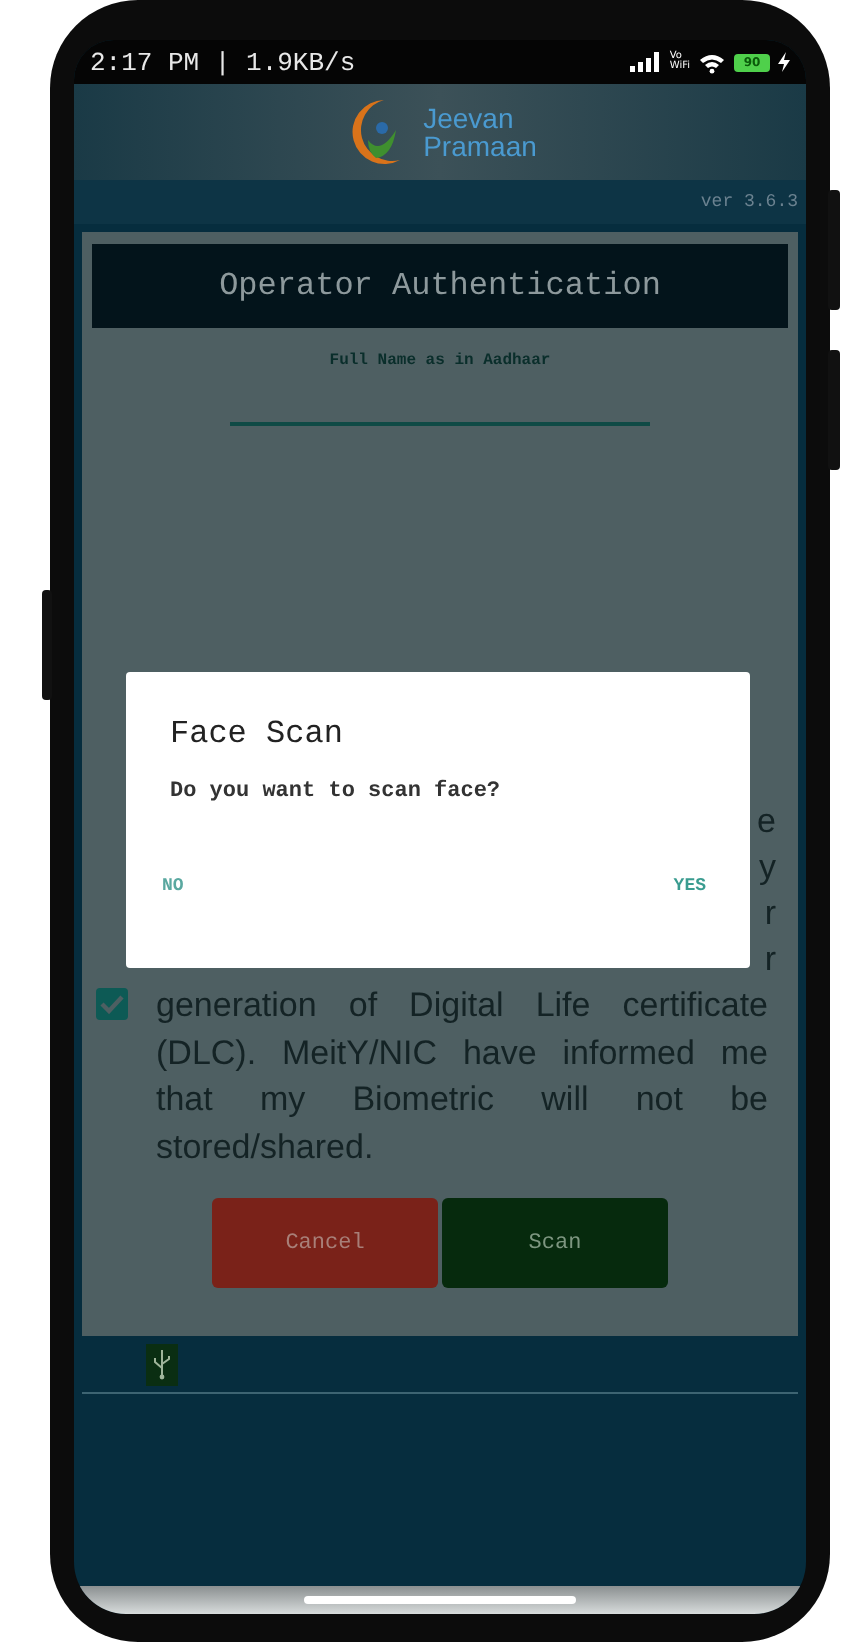 The image size is (846, 1642). Describe the element at coordinates (336, 792) in the screenshot. I see `dialog-message: Do you want to scan face?` at that location.